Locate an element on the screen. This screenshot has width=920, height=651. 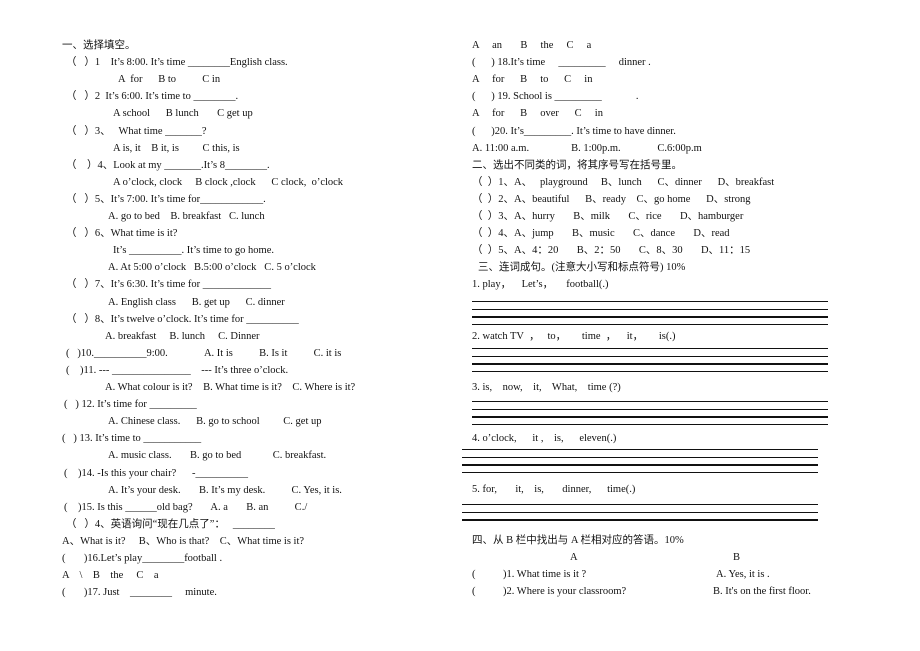
column-header-a: A is located at coordinates (574, 557).